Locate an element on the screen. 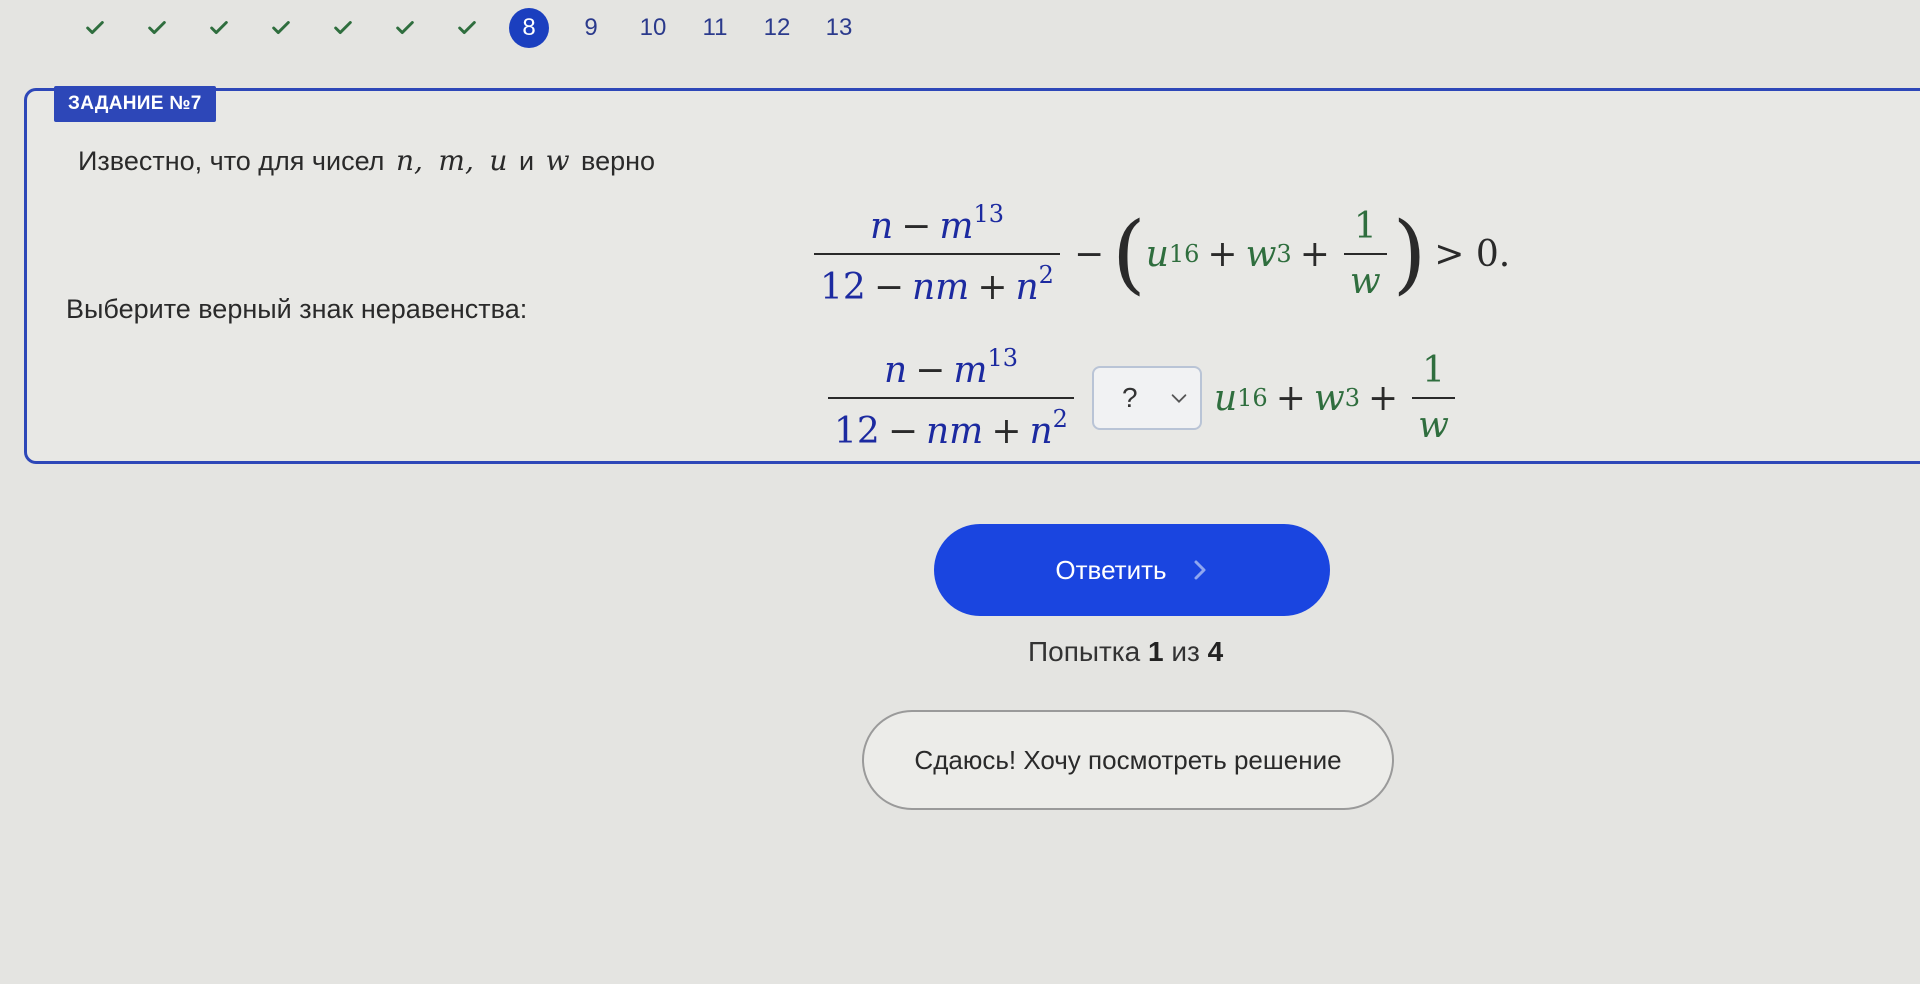 The image size is (1920, 984). chevron-right-icon is located at coordinates (1200, 570).